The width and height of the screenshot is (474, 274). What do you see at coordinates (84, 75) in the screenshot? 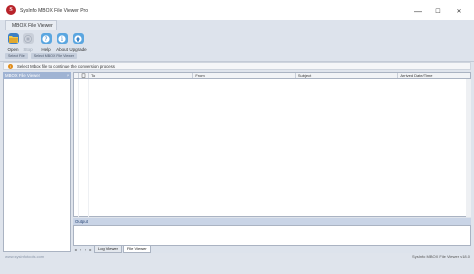
I see `attachment-column-icon` at bounding box center [84, 75].